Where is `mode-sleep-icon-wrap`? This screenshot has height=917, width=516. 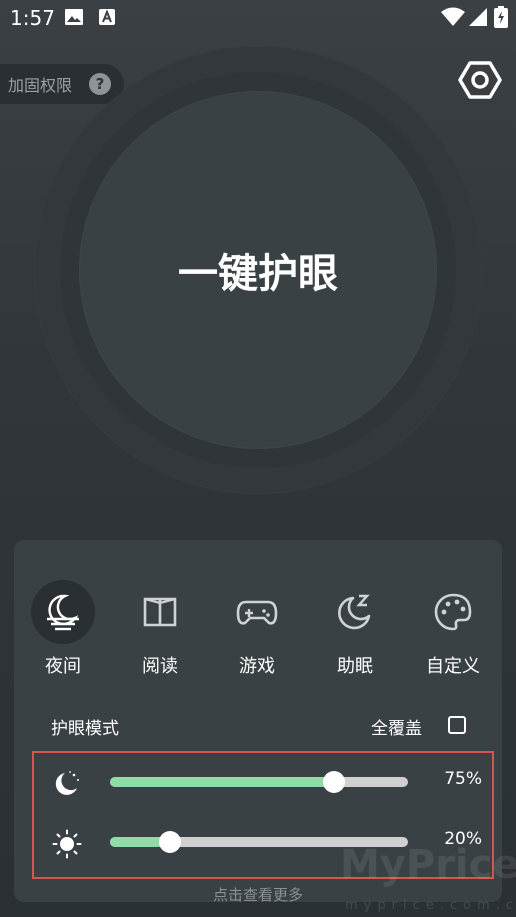 mode-sleep-icon-wrap is located at coordinates (355, 612).